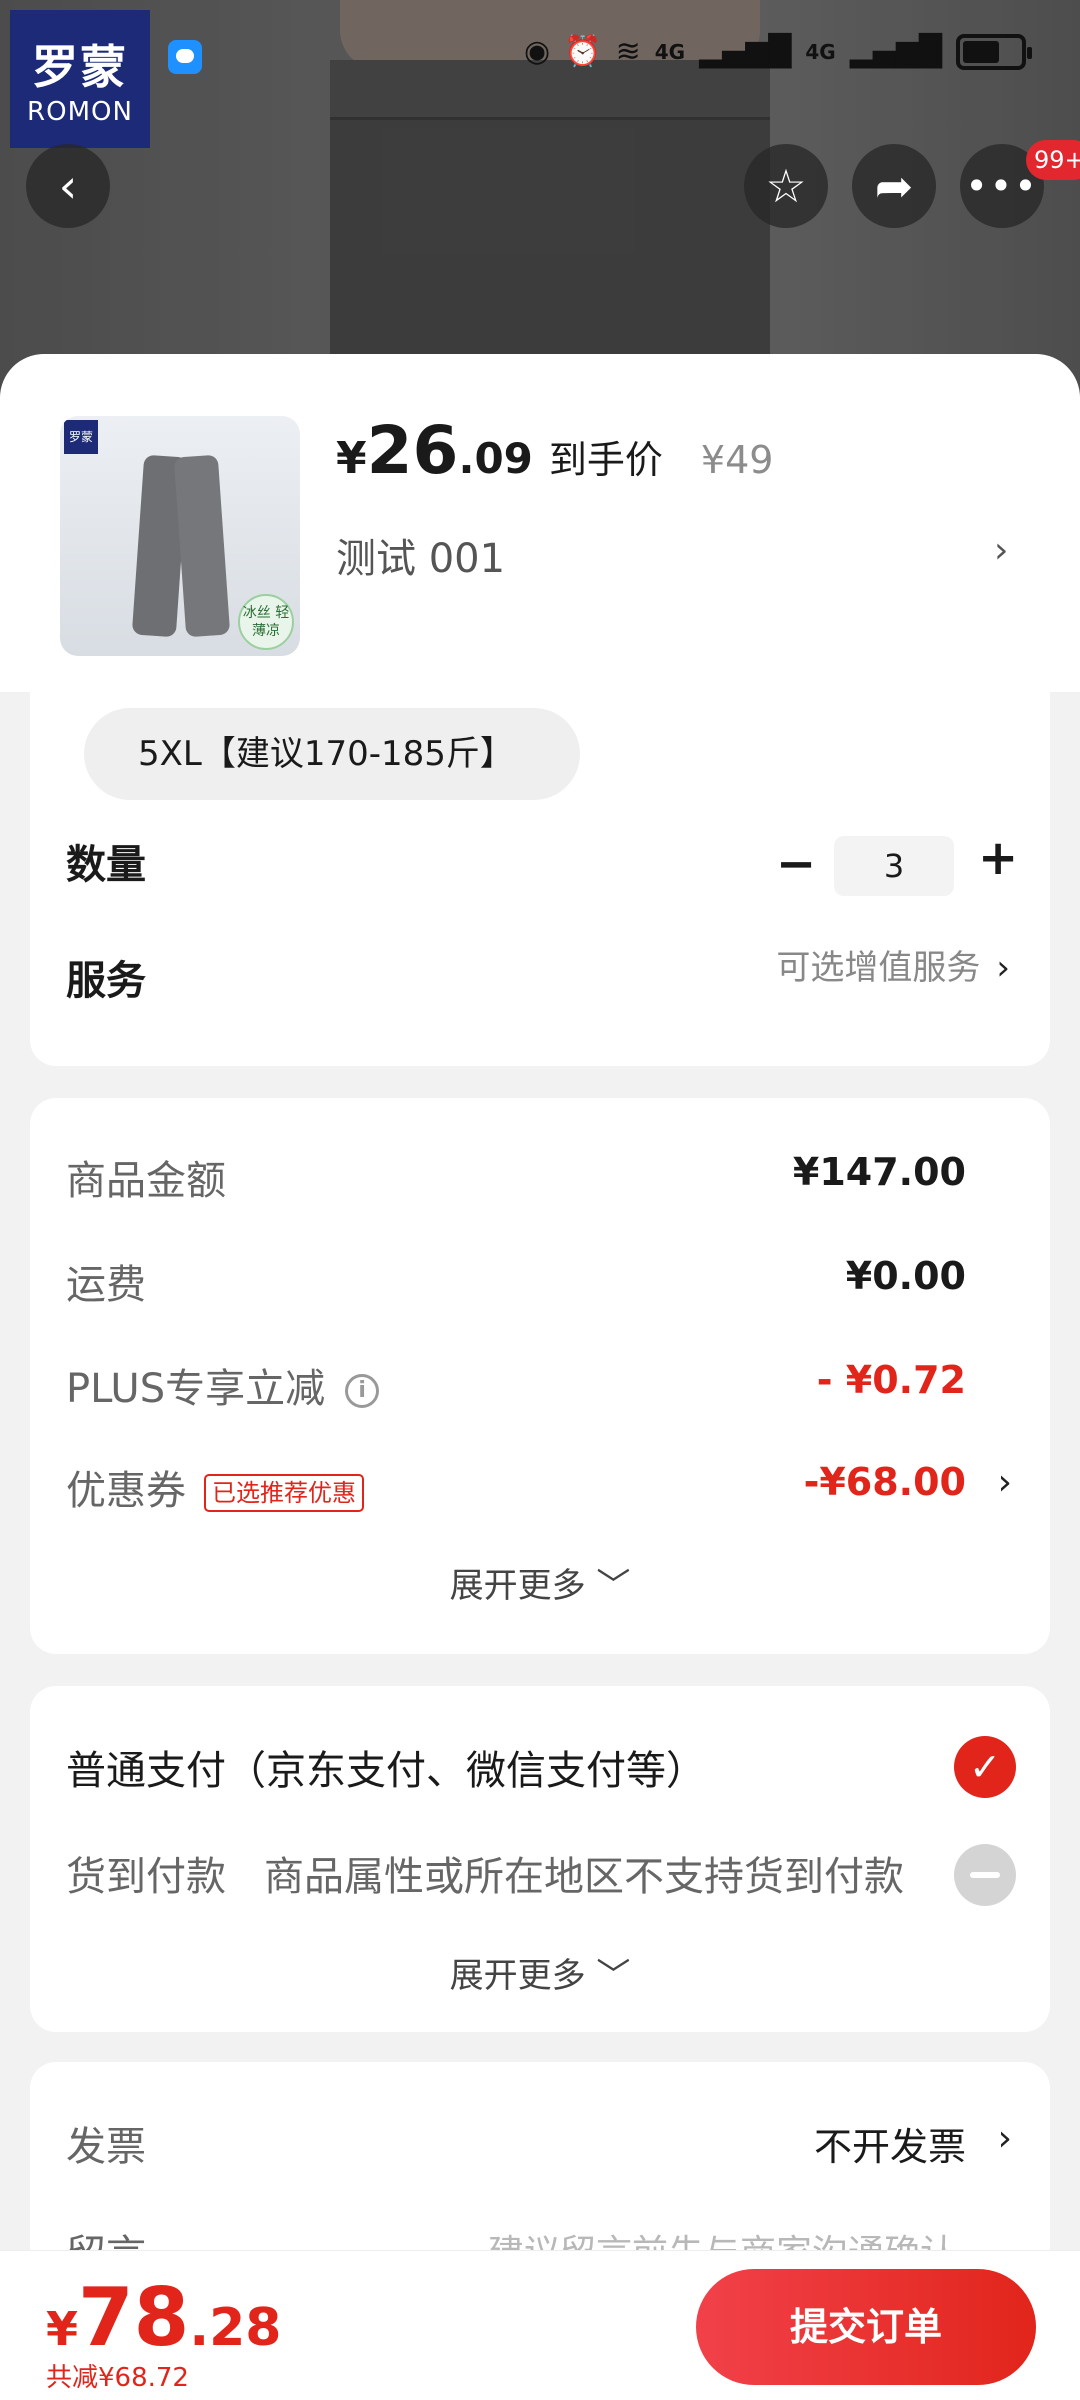 This screenshot has height=2400, width=1080. Describe the element at coordinates (106, 981) in the screenshot. I see `service-label: 服务` at that location.